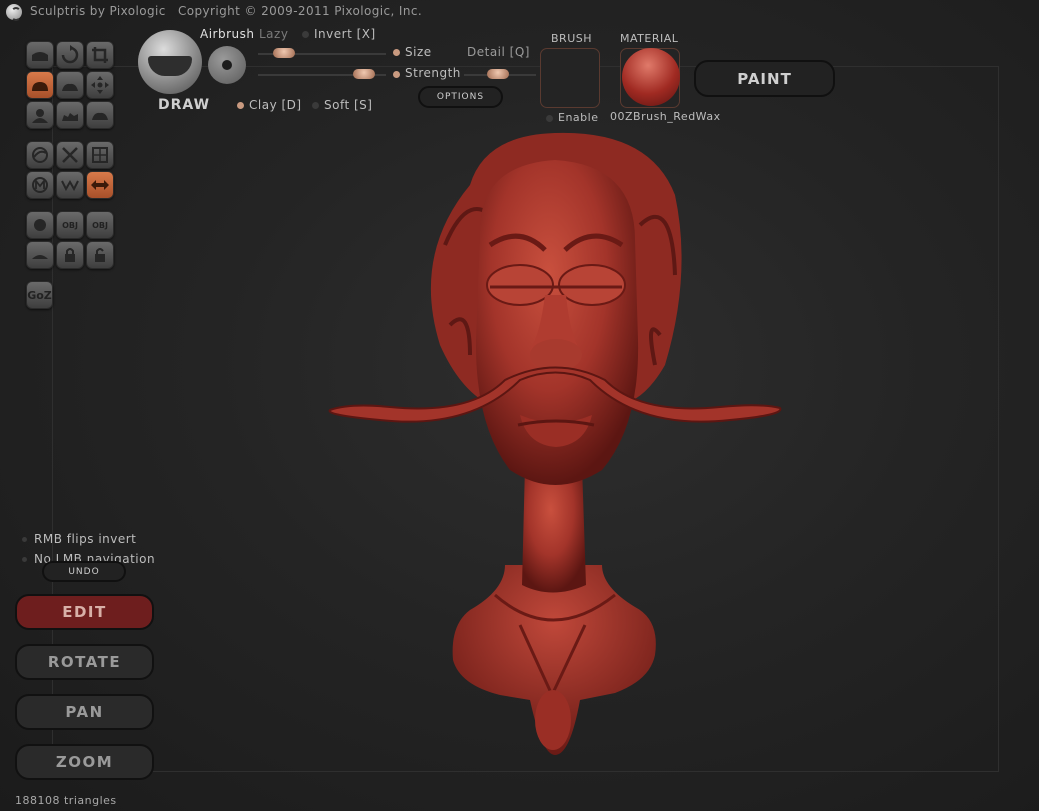  I want to click on open-button, so click(70, 255).